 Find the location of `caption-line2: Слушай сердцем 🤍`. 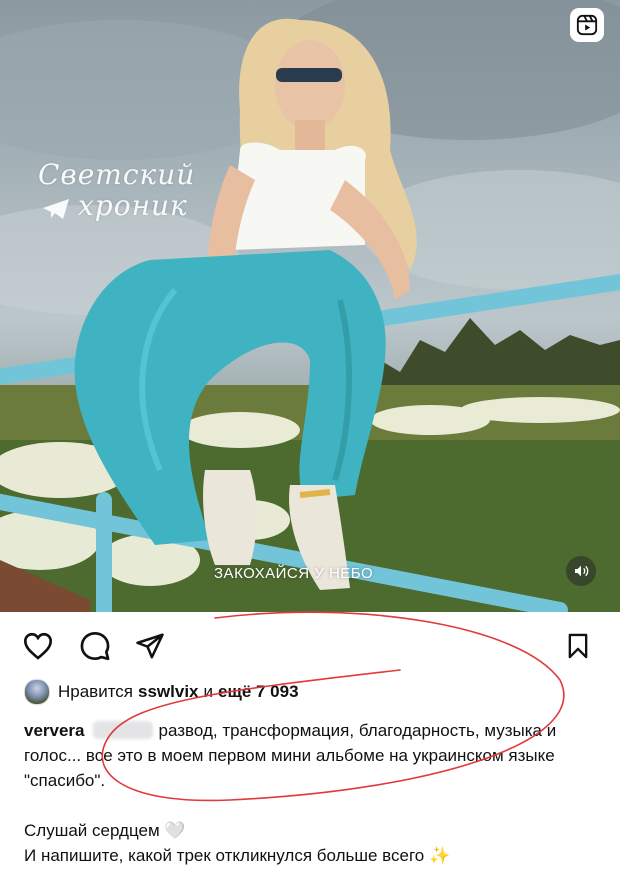

caption-line2: Слушай сердцем 🤍 is located at coordinates (105, 830).